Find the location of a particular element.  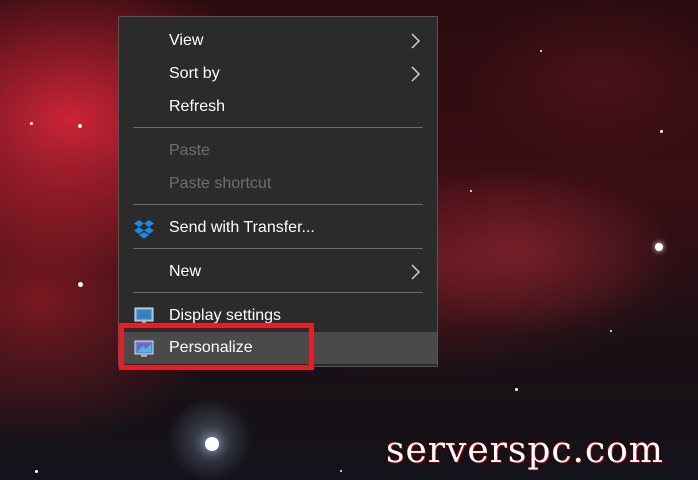

menu-item-label: View is located at coordinates (186, 40).